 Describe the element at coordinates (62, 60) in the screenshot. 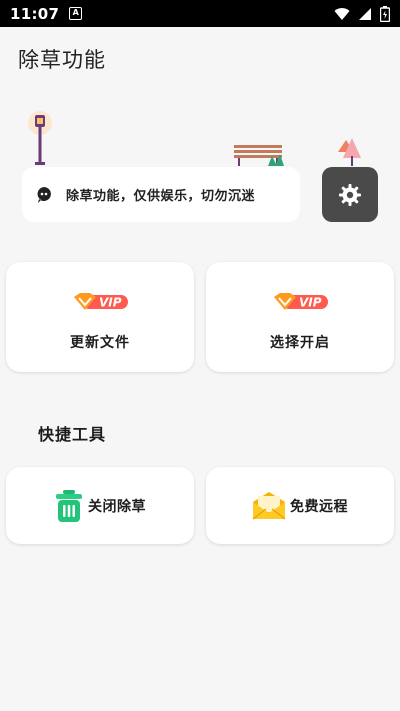

I see `page-title: 除草功能` at that location.